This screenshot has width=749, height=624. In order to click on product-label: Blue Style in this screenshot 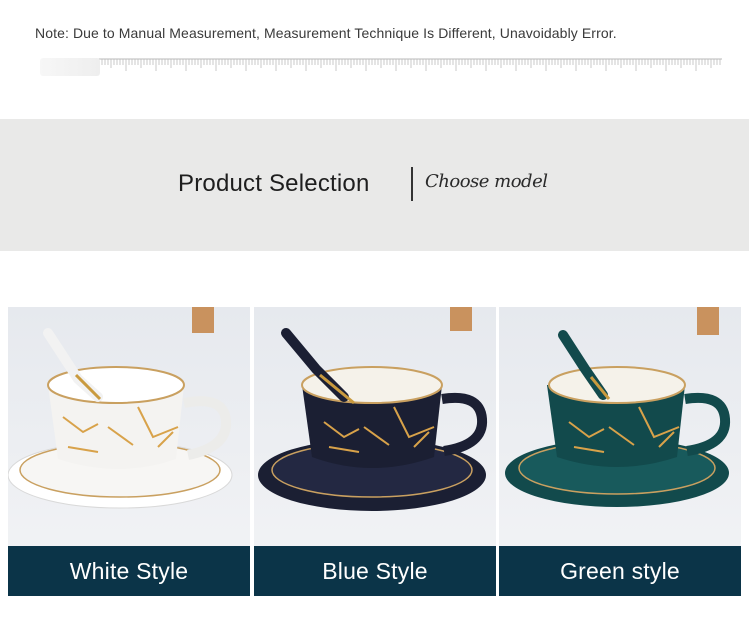, I will do `click(375, 570)`.